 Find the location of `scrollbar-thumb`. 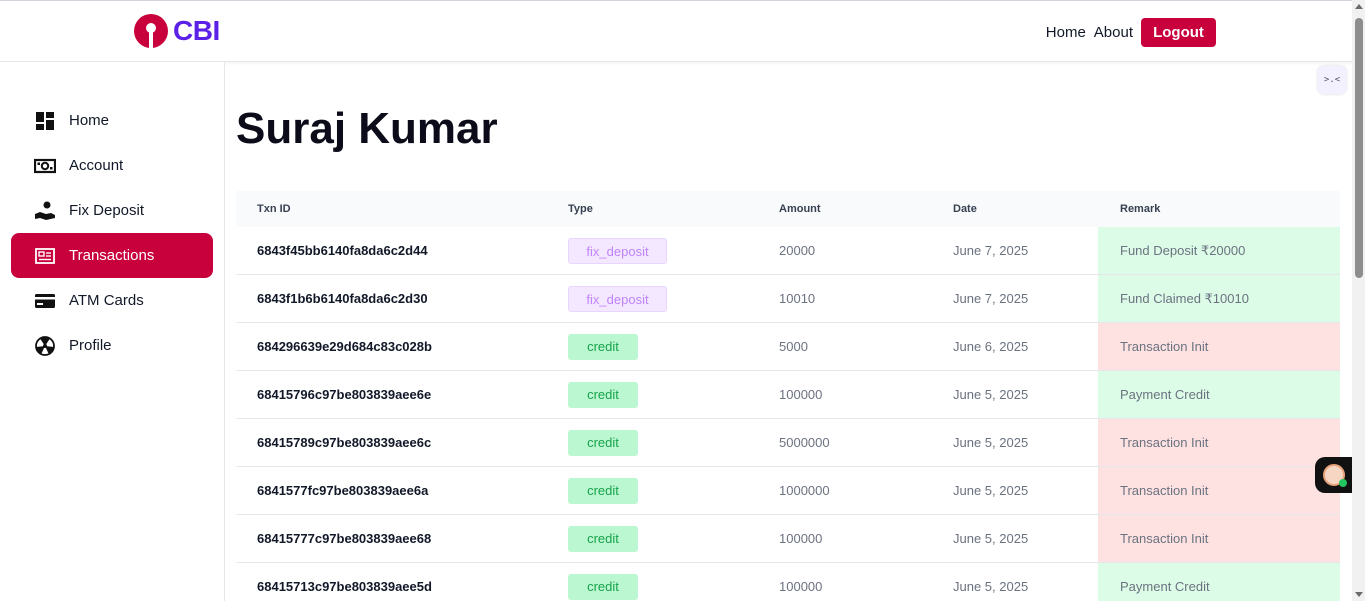

scrollbar-thumb is located at coordinates (1359, 148).